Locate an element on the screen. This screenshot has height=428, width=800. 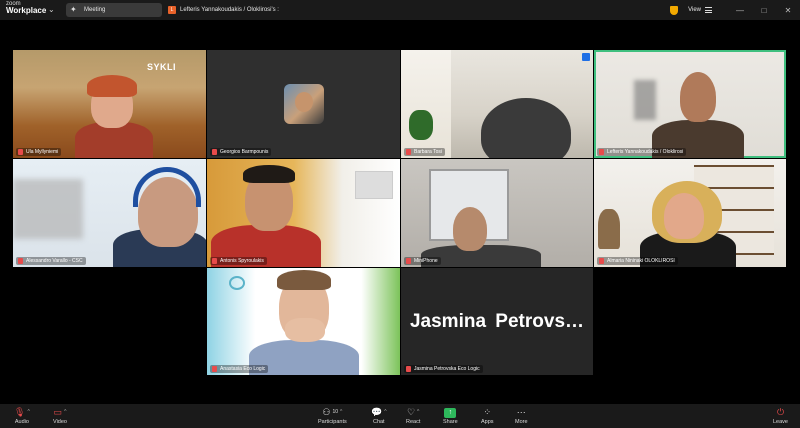
participant-name-tag: Ula Myllyniemi is located at coordinates (39, 152).